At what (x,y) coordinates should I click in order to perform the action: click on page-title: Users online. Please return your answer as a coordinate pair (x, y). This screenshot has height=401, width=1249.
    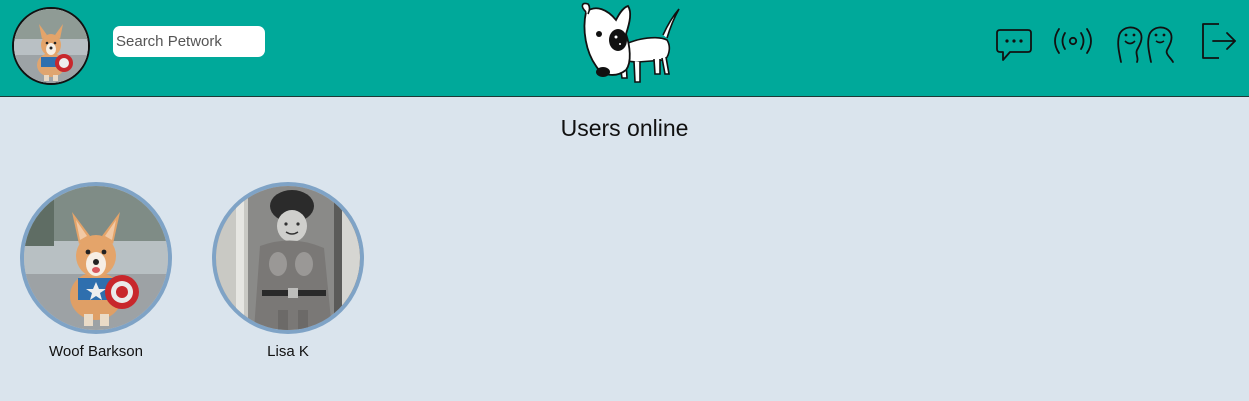
    Looking at the image, I should click on (624, 128).